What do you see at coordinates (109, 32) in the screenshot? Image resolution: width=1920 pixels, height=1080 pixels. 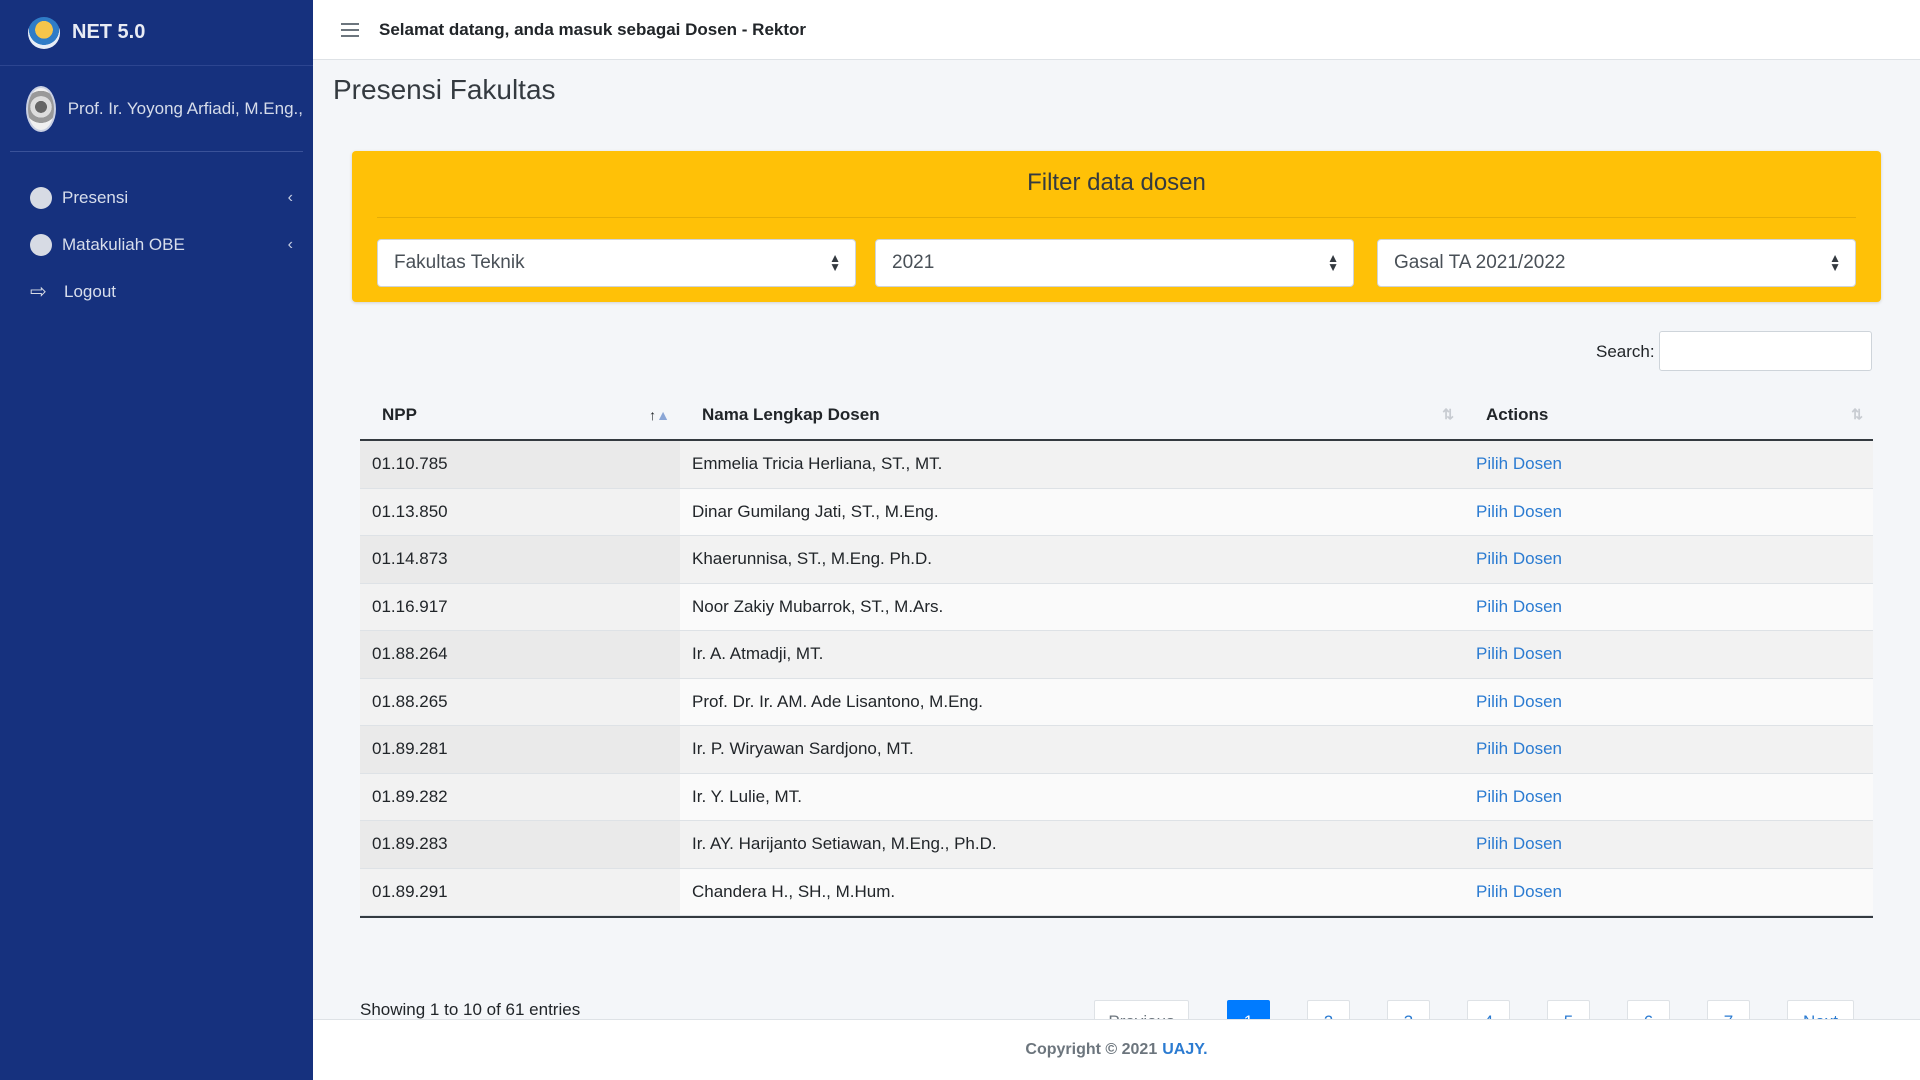 I see `brand-name: NET 5.0` at bounding box center [109, 32].